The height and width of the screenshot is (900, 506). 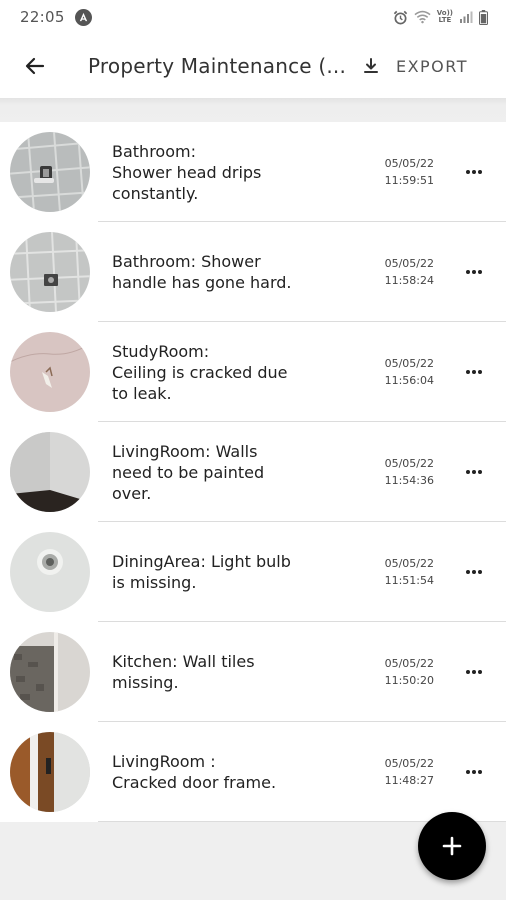 What do you see at coordinates (466, 17) in the screenshot?
I see `signal-icon` at bounding box center [466, 17].